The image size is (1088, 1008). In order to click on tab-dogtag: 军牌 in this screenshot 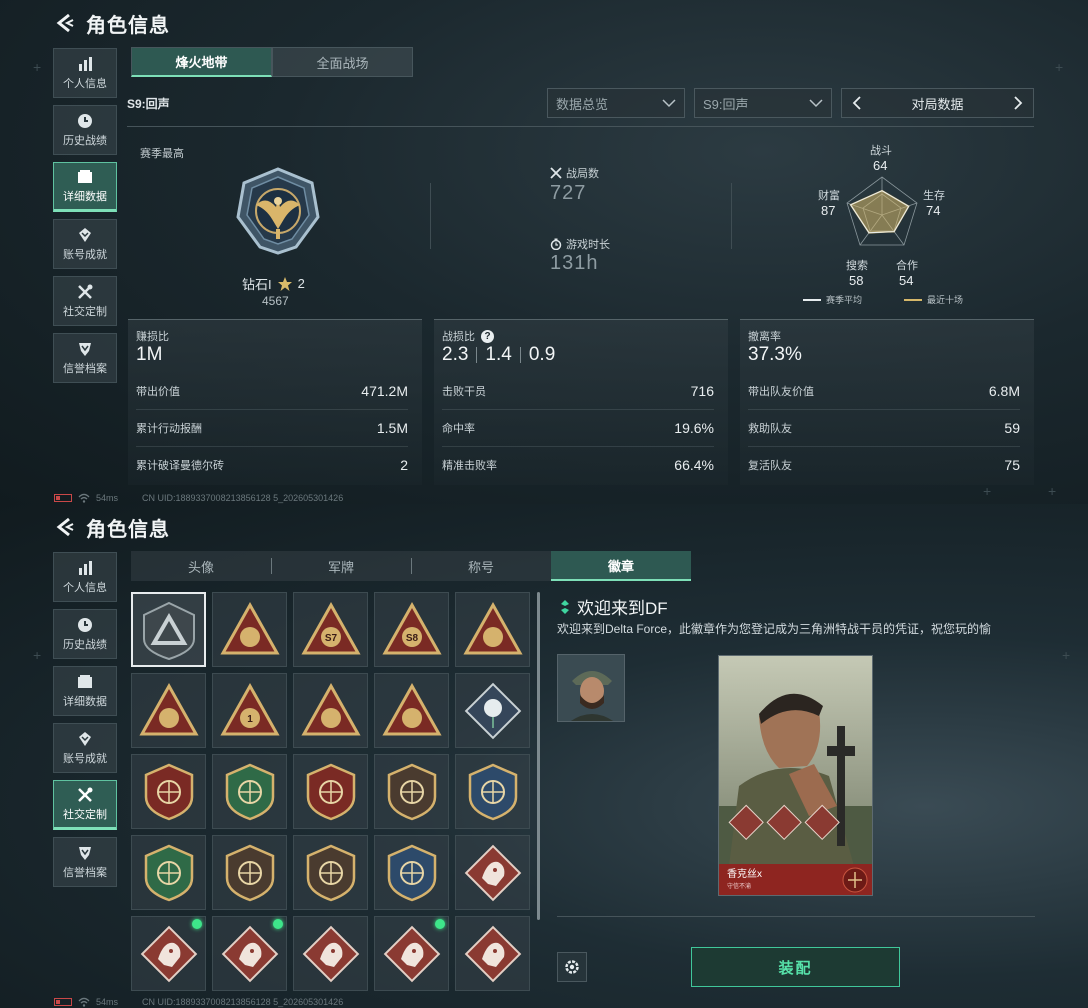, I will do `click(341, 566)`.